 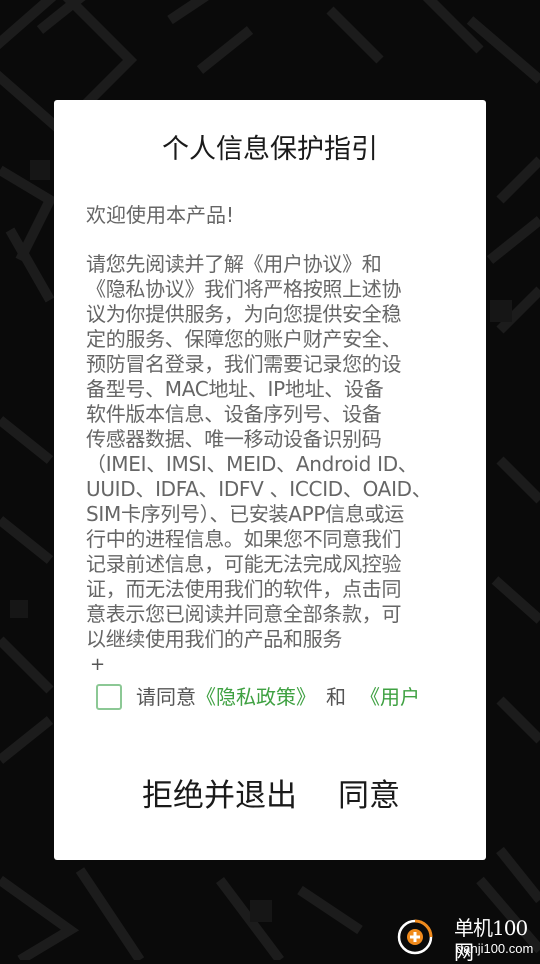 What do you see at coordinates (244, 339) in the screenshot?
I see `agreement-body-line: 定的服务、保障您的账户财产安全、` at bounding box center [244, 339].